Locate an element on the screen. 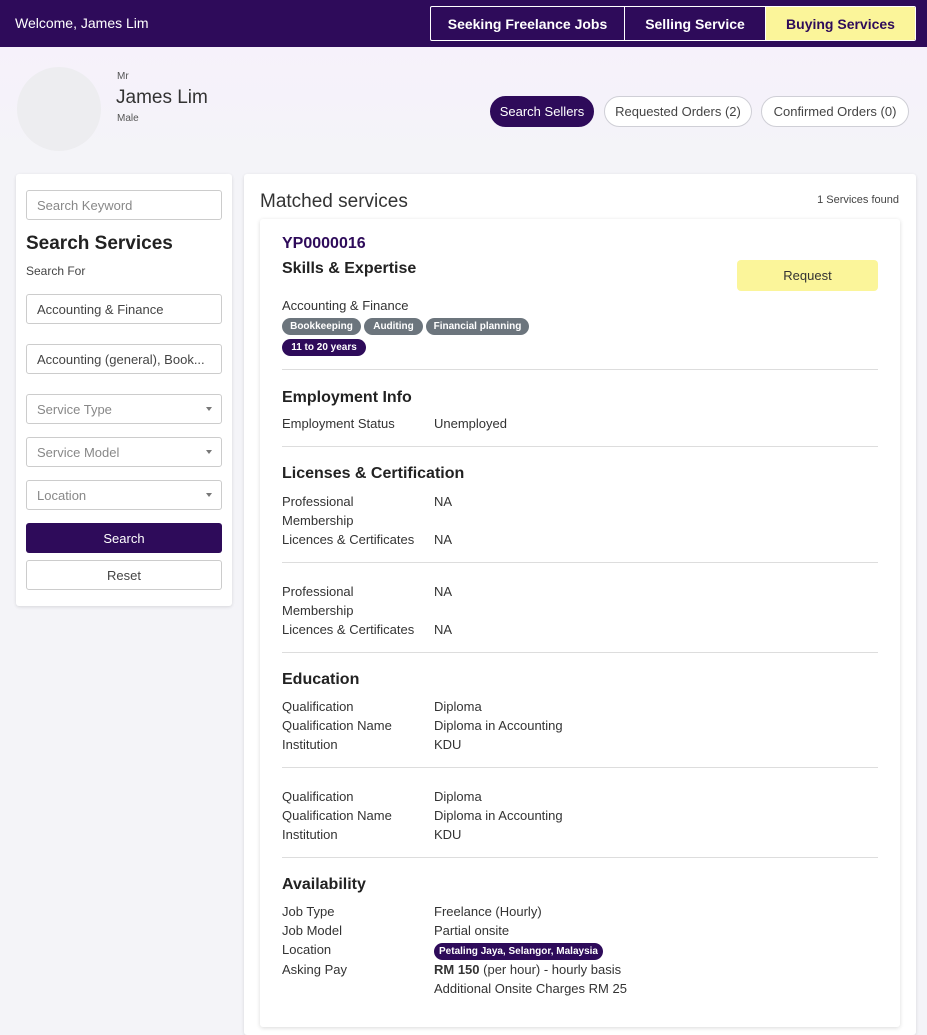 This screenshot has width=927, height=1035. results-title: Matched services is located at coordinates (334, 201).